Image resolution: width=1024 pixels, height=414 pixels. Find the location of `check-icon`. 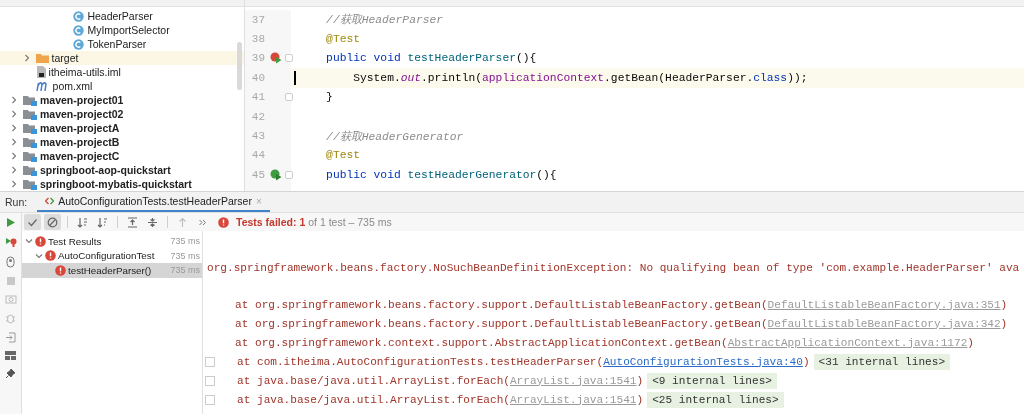

check-icon is located at coordinates (32, 222).